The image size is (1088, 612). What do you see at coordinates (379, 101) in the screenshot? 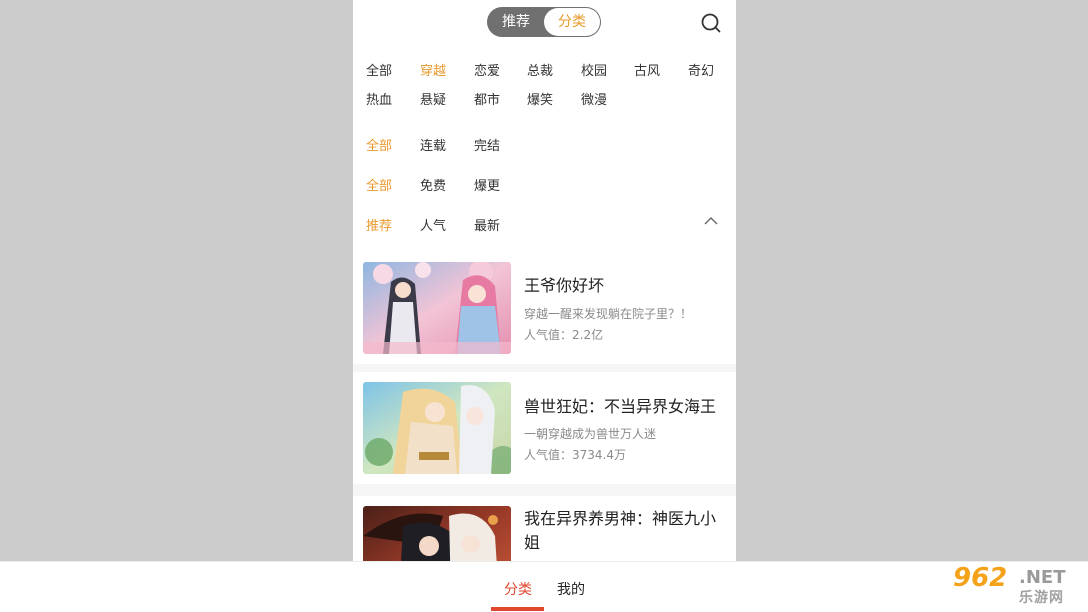
I see `genre-passion: 热血` at bounding box center [379, 101].